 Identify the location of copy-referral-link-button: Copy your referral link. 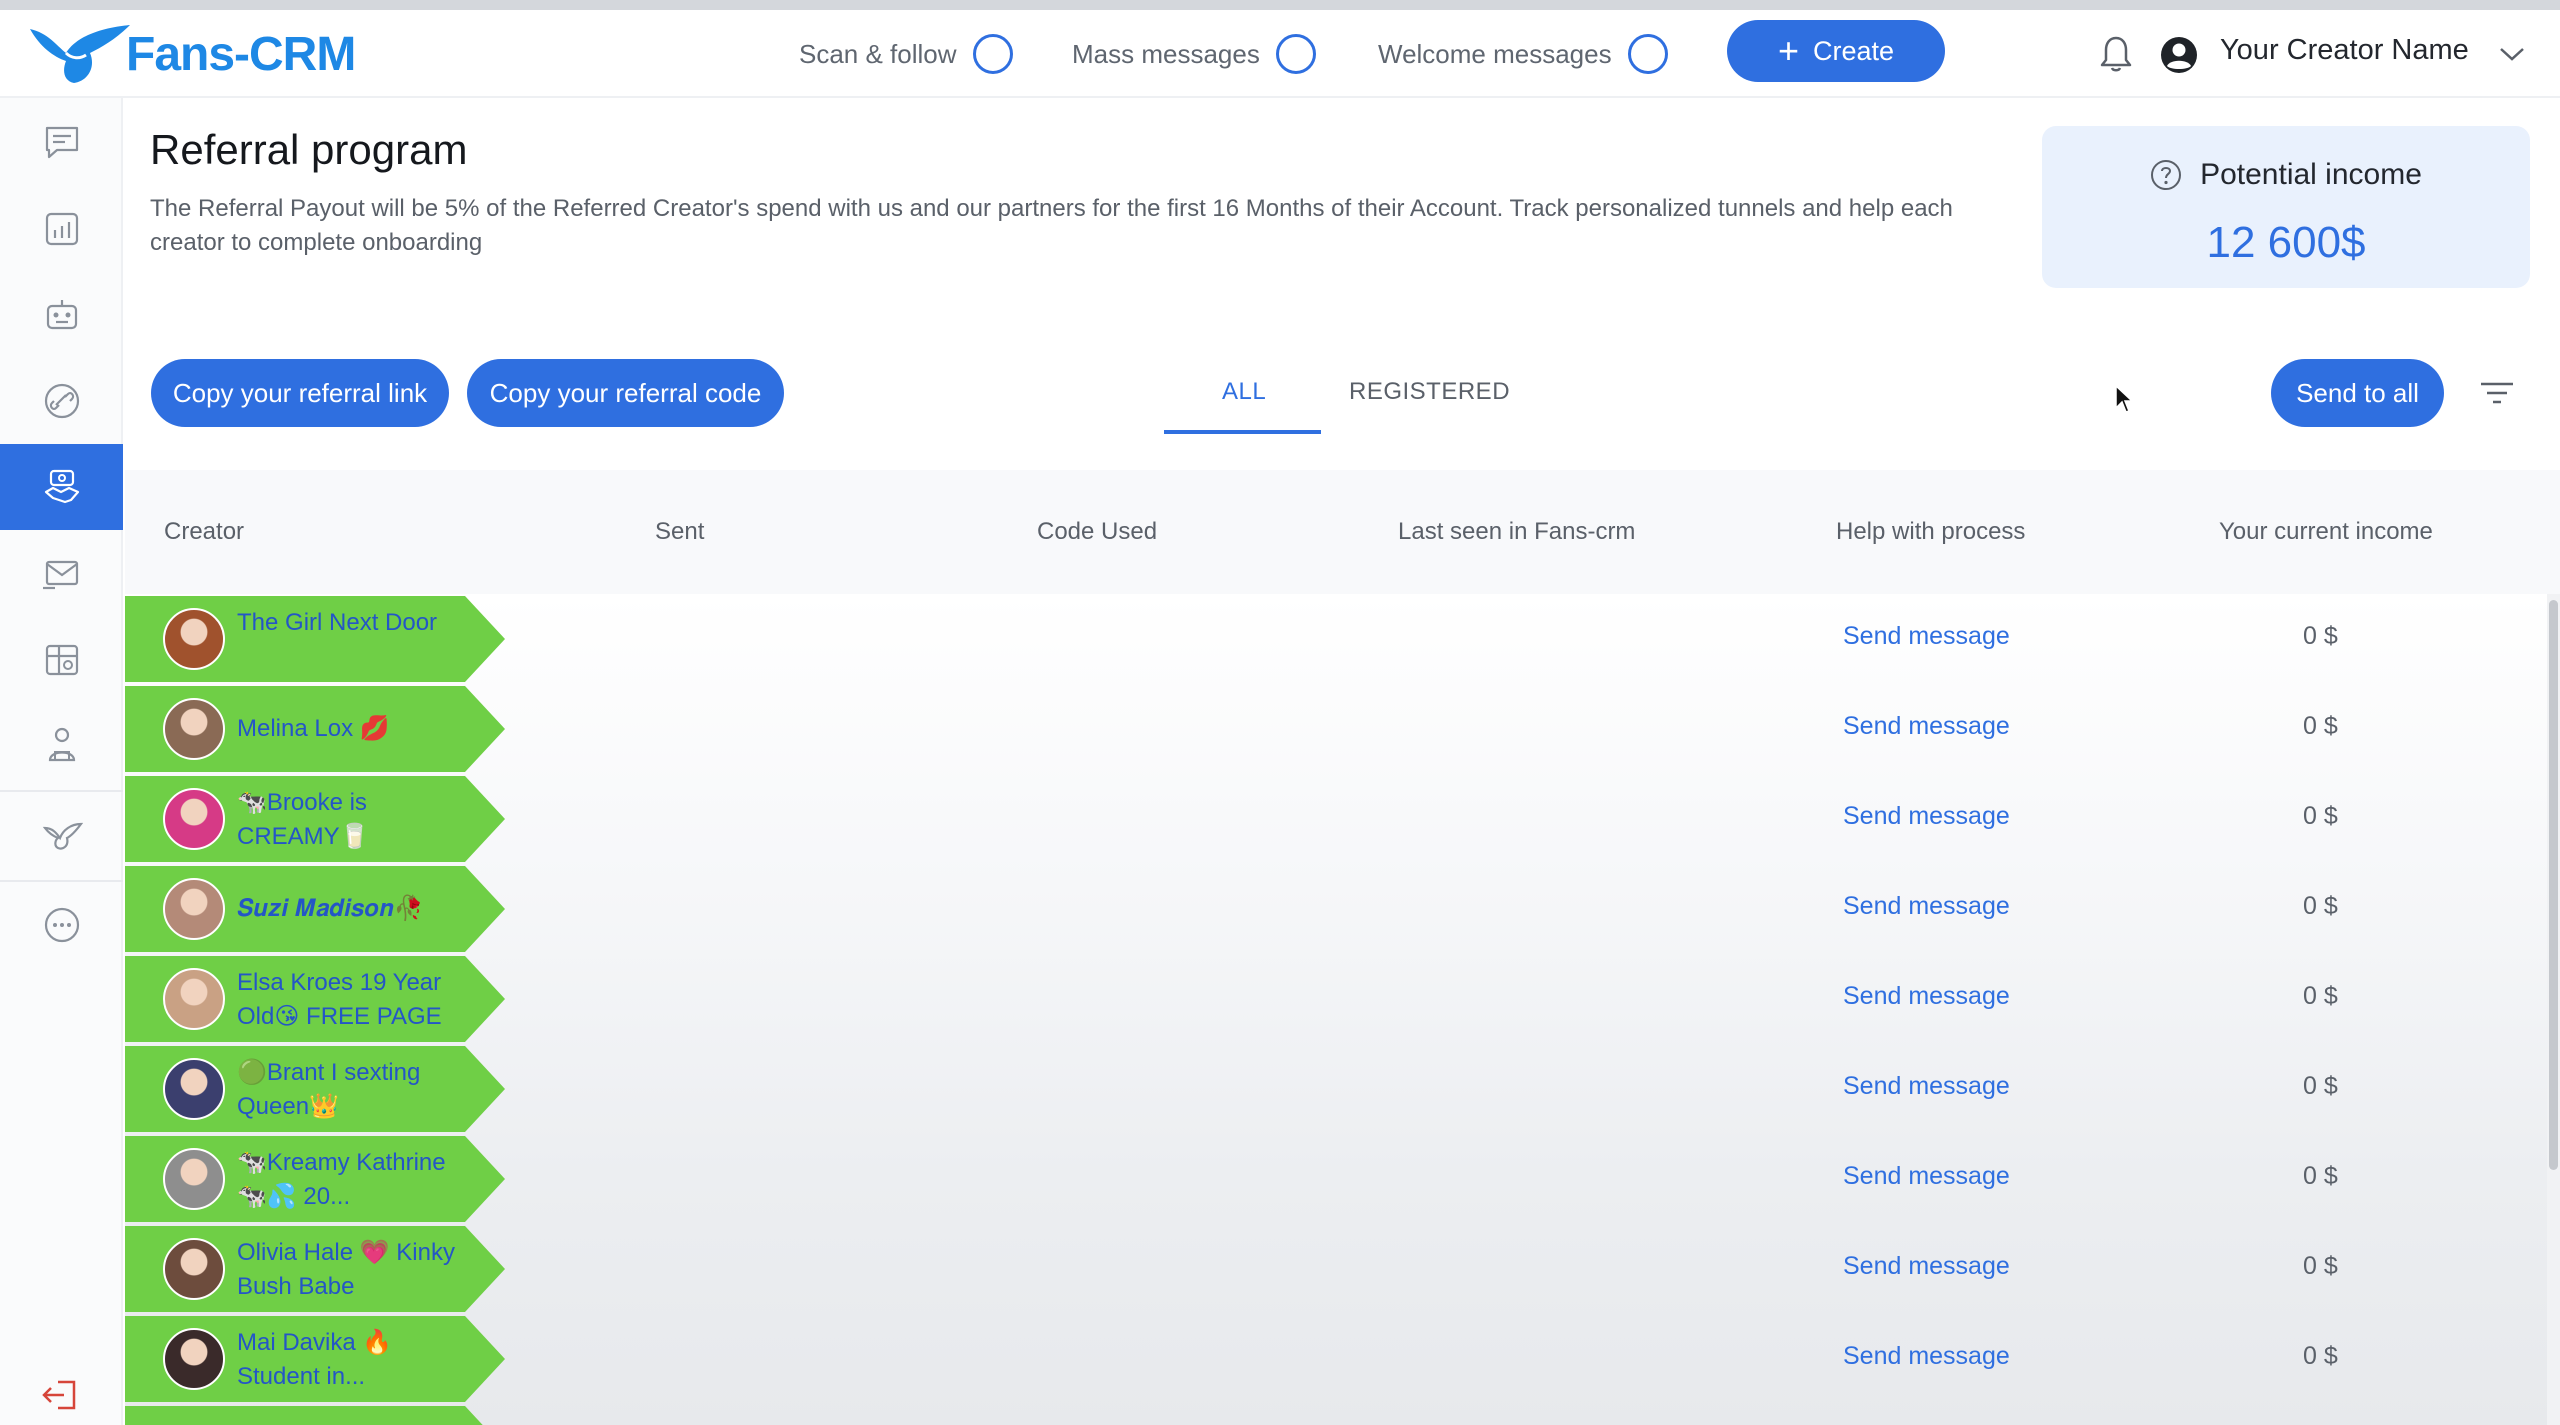
(300, 393).